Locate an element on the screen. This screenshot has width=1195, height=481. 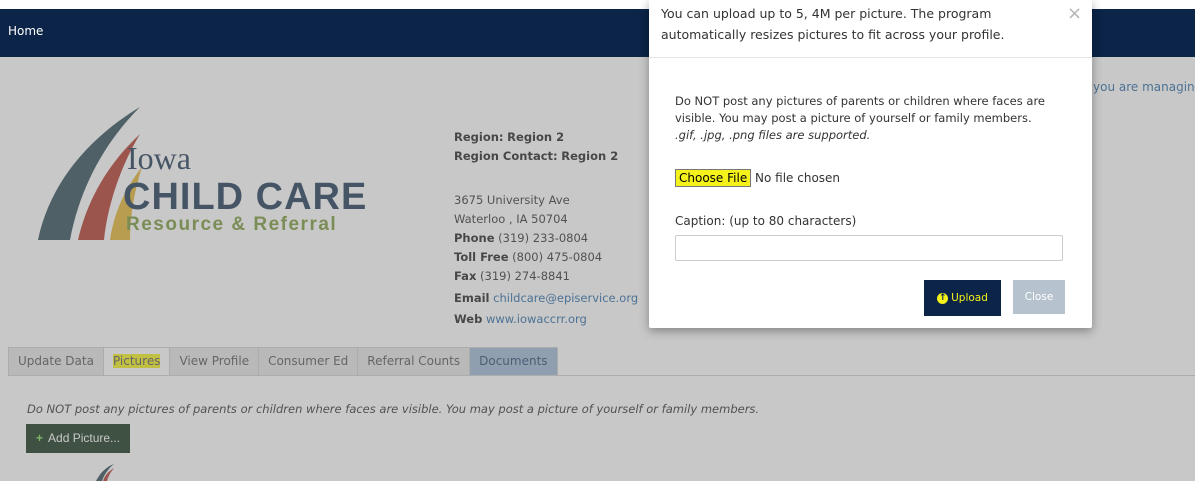
choose-file-button: Choose File is located at coordinates (713, 178).